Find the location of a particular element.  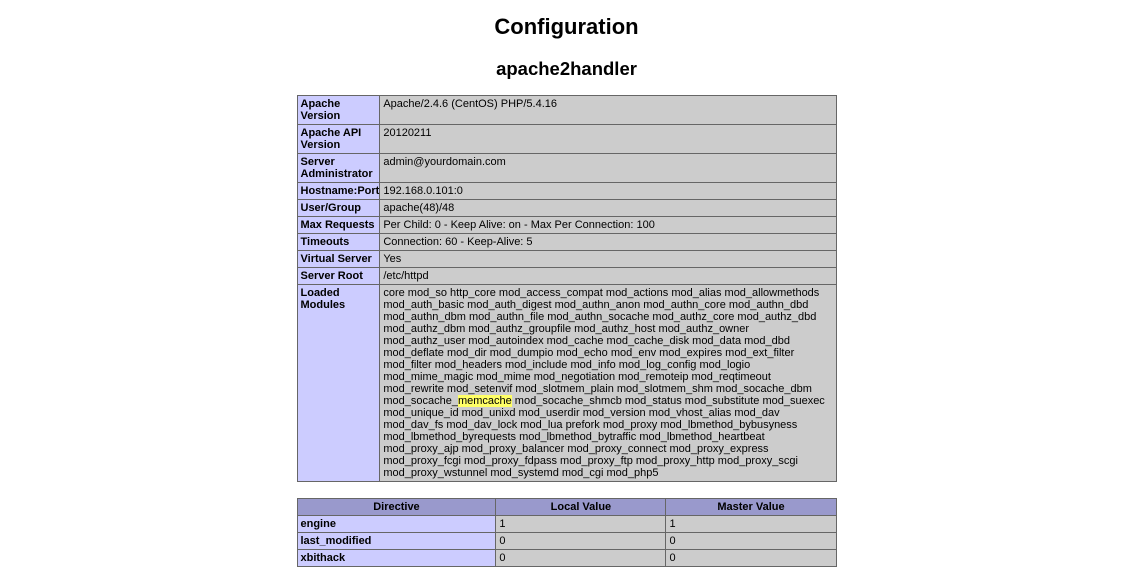

row-key: User/Group is located at coordinates (338, 208).